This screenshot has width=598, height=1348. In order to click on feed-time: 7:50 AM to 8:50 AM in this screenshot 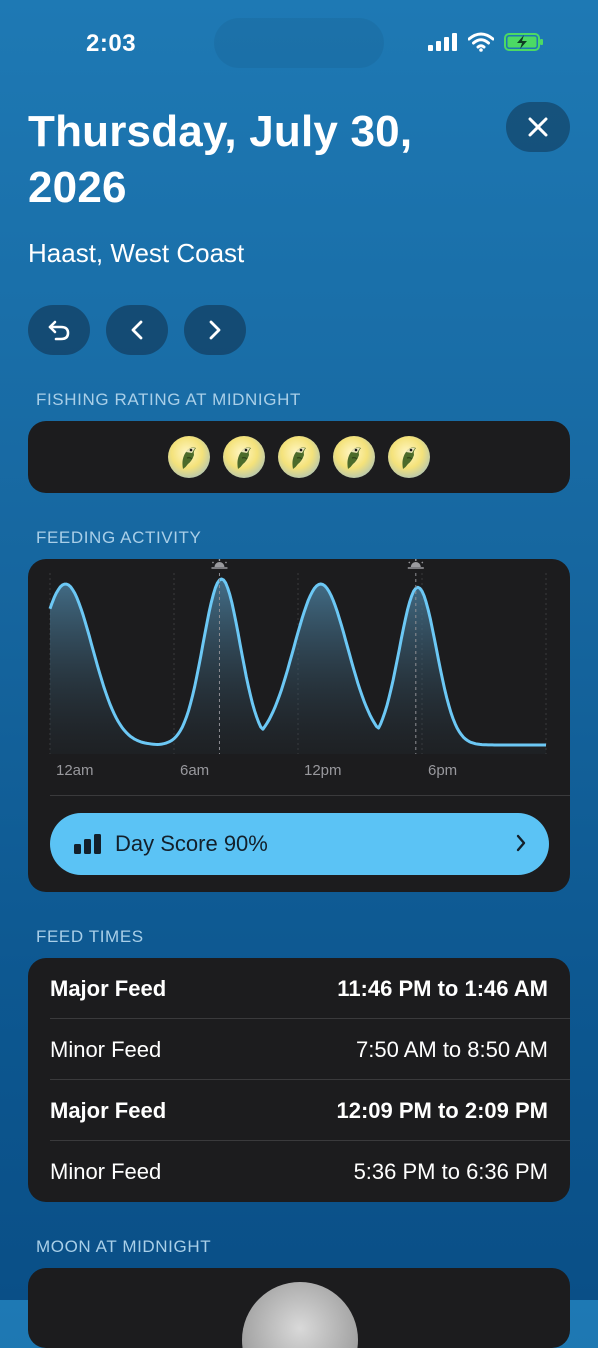, I will do `click(451, 1049)`.